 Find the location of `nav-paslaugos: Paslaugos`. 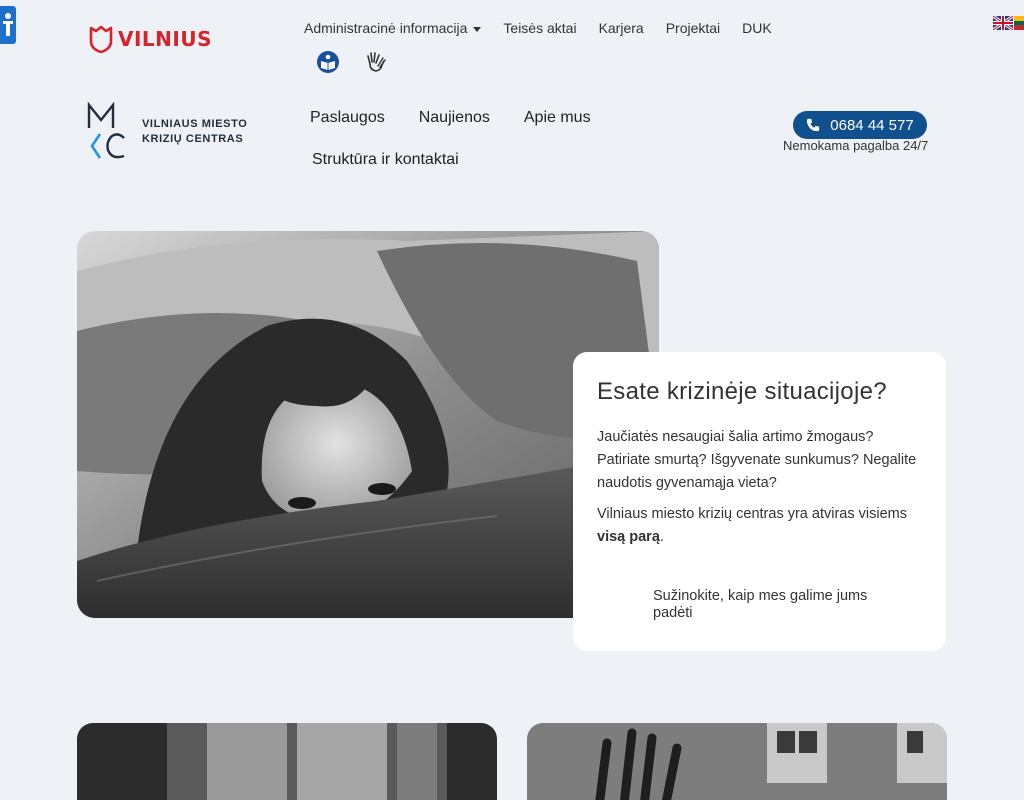

nav-paslaugos: Paslaugos is located at coordinates (347, 118).